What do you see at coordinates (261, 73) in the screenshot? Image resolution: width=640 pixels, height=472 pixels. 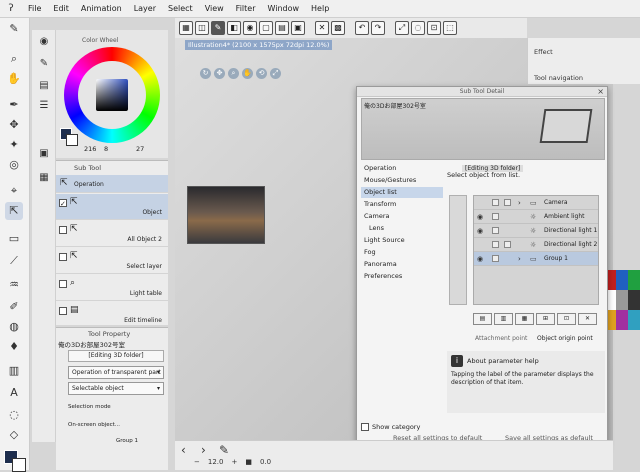 I see `reset-icon: ⟲` at bounding box center [261, 73].